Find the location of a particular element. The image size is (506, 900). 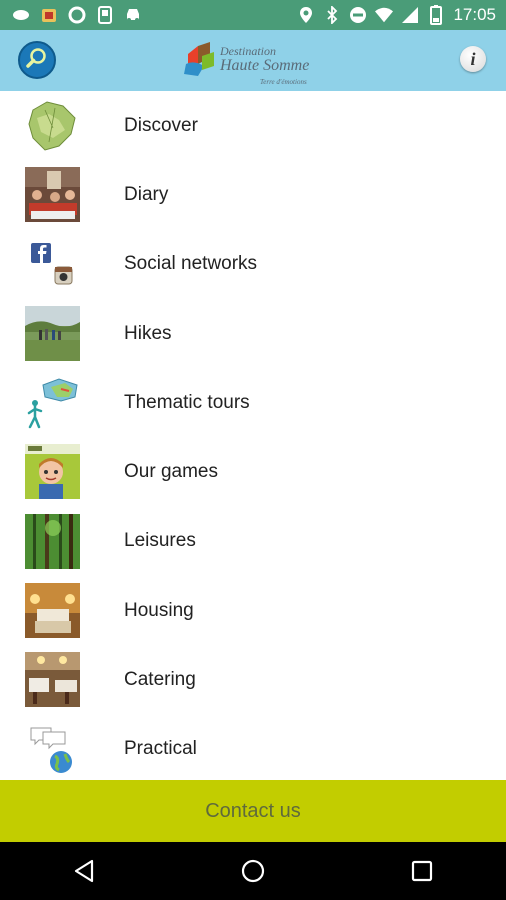

info-icon: i is located at coordinates (473, 58).